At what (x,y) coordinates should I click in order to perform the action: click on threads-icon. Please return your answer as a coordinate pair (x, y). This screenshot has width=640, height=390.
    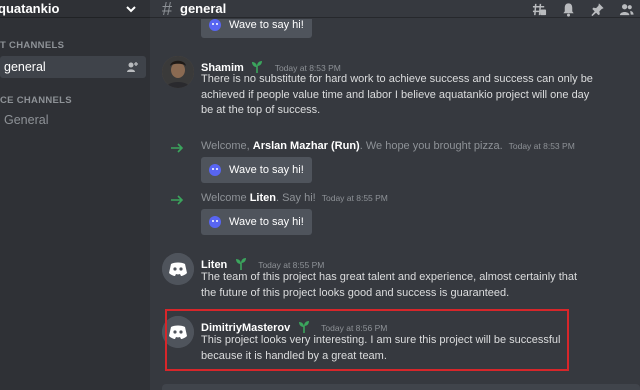
    Looking at the image, I should click on (539, 9).